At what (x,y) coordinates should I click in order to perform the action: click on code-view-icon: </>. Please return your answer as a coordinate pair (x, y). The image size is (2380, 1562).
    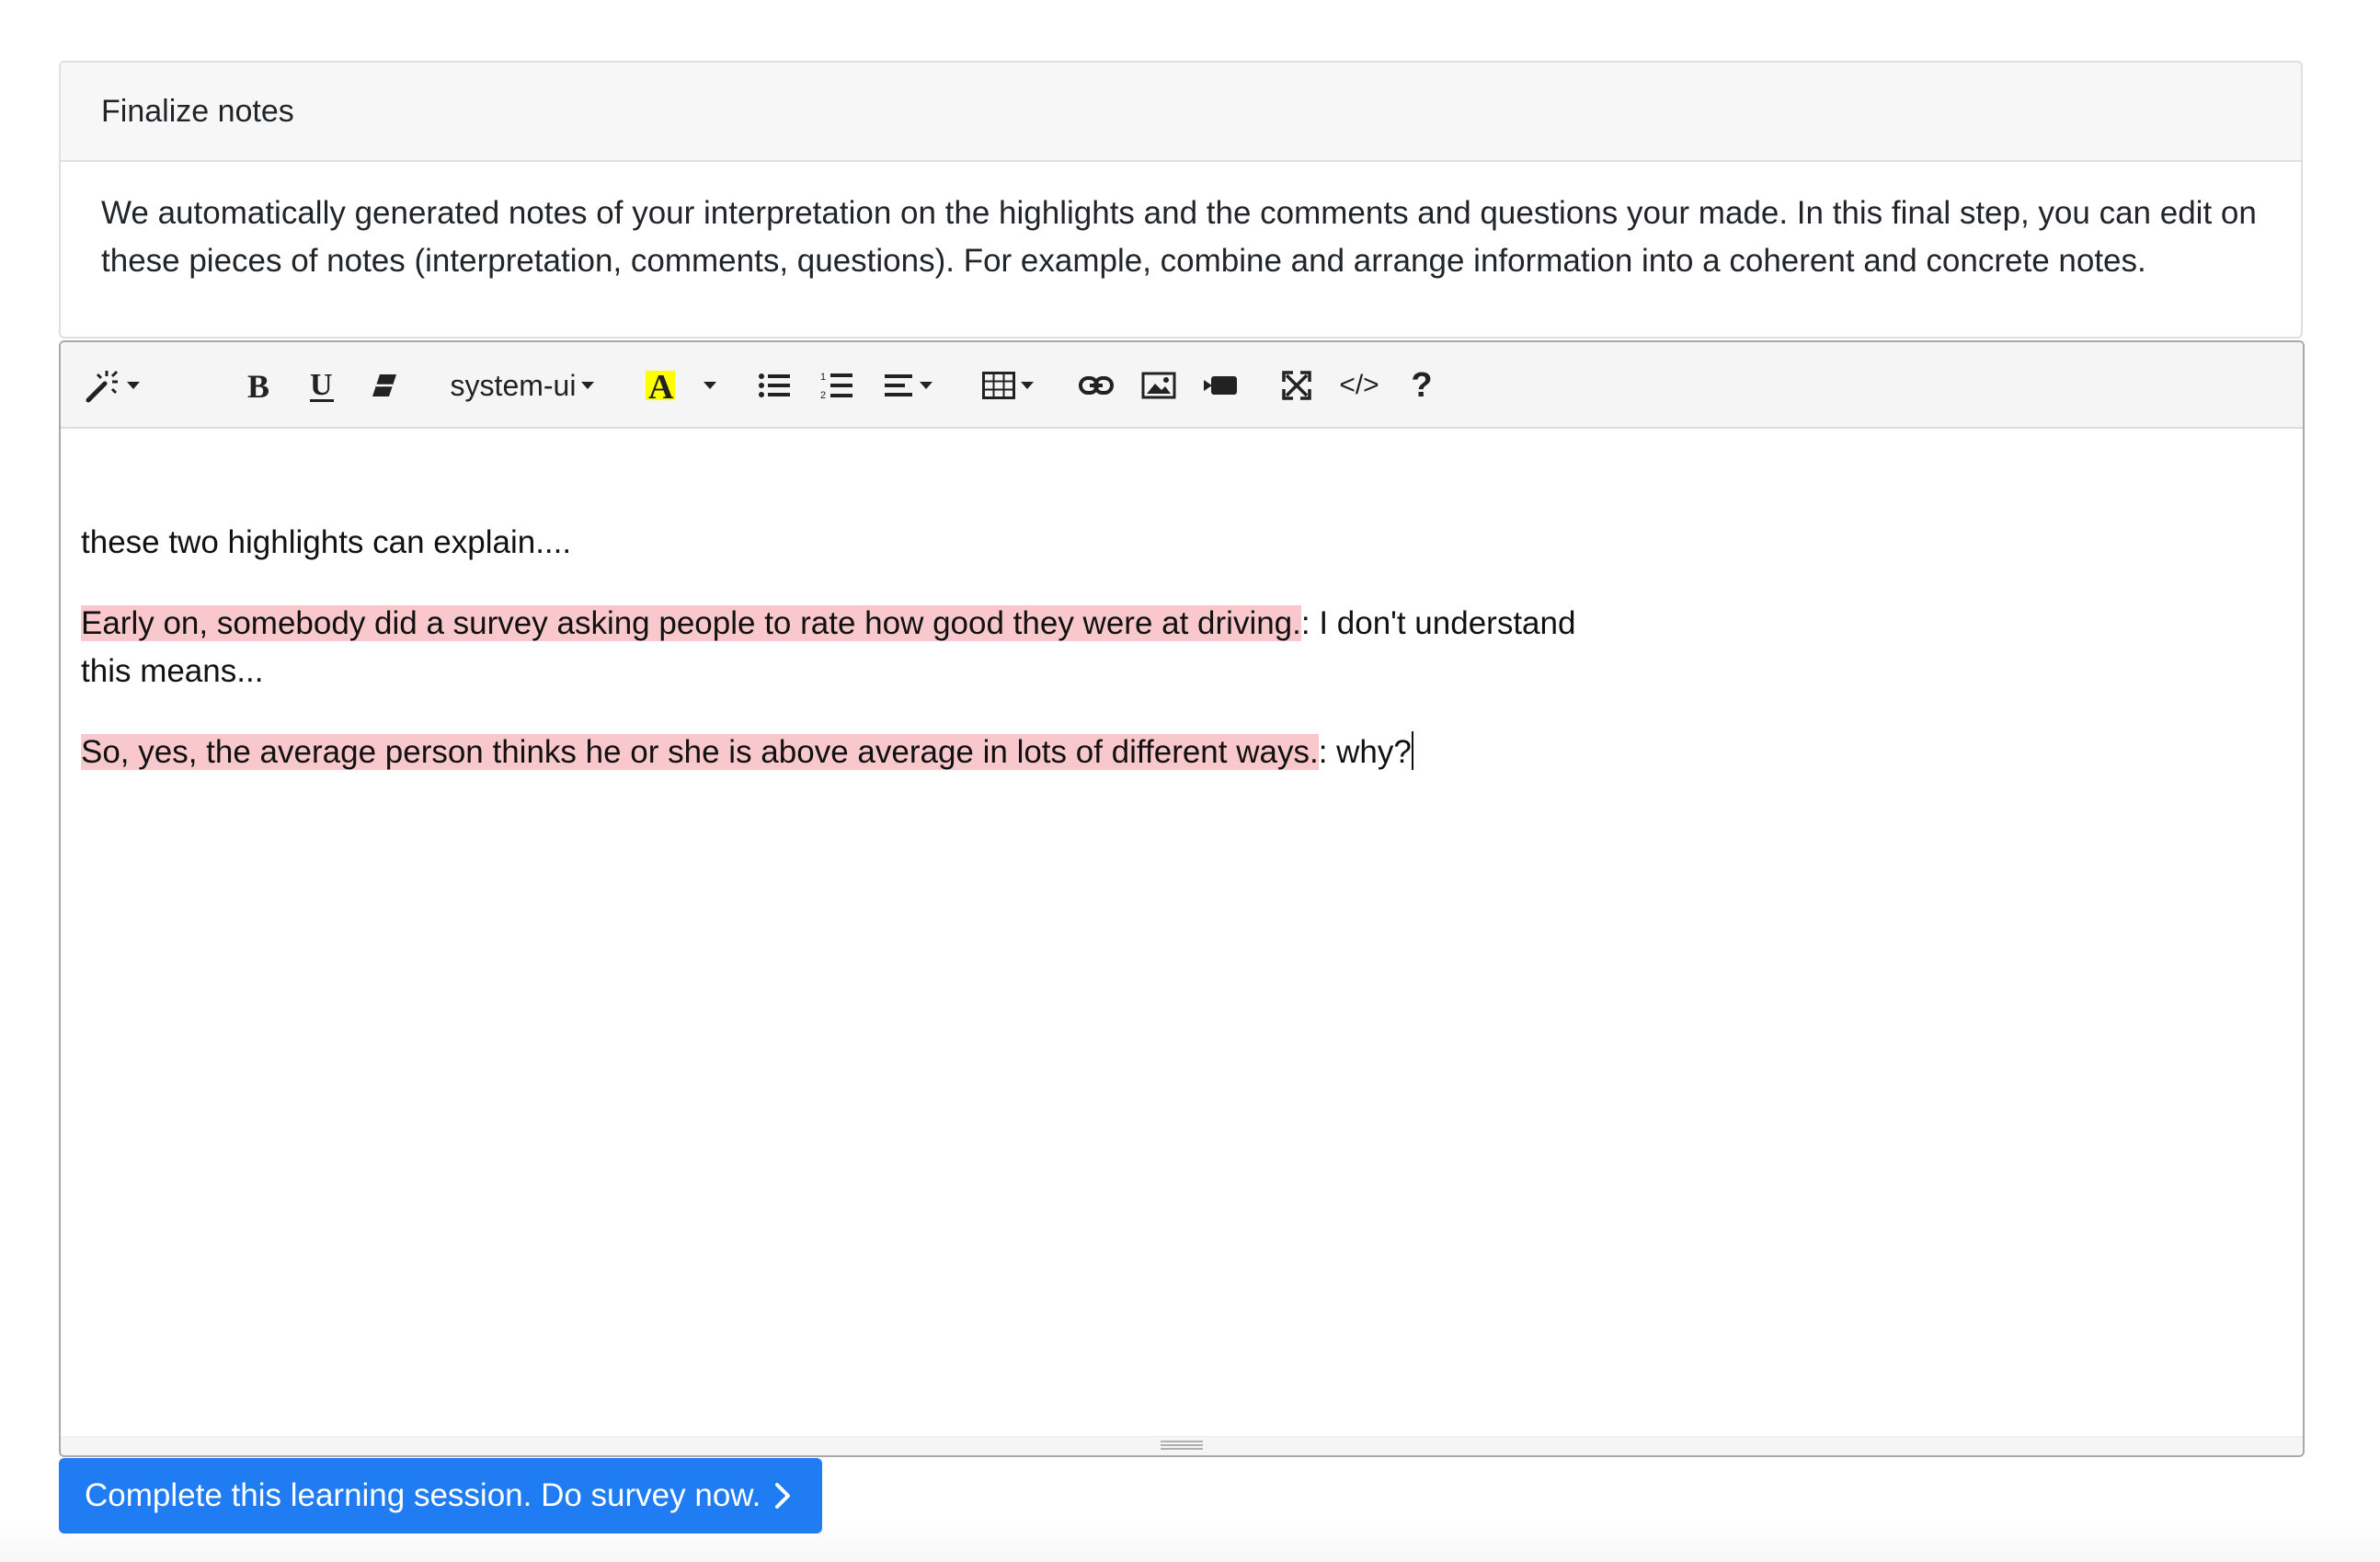
    Looking at the image, I should click on (1359, 385).